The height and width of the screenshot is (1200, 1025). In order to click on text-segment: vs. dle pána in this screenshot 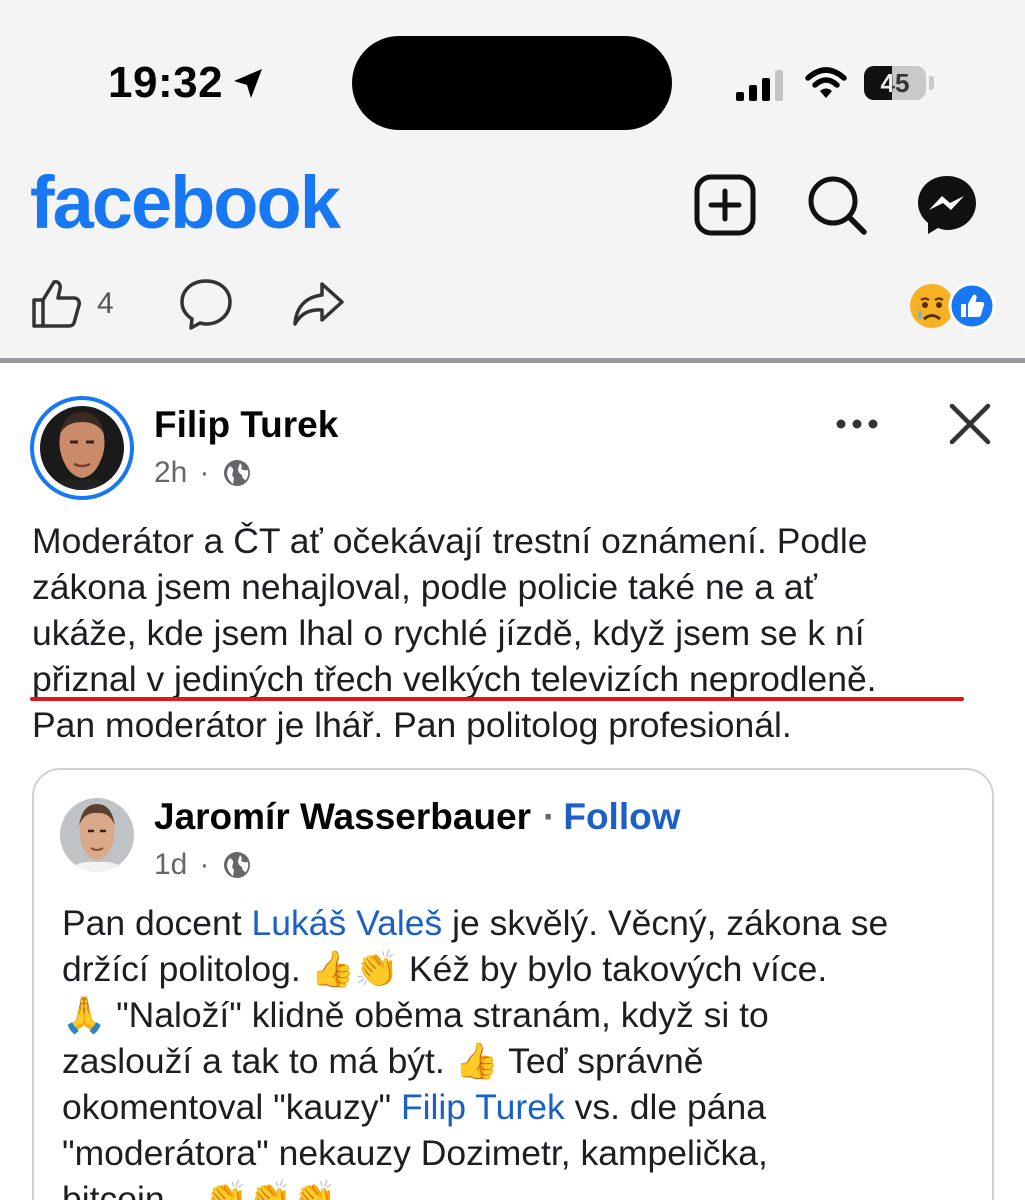, I will do `click(665, 1107)`.